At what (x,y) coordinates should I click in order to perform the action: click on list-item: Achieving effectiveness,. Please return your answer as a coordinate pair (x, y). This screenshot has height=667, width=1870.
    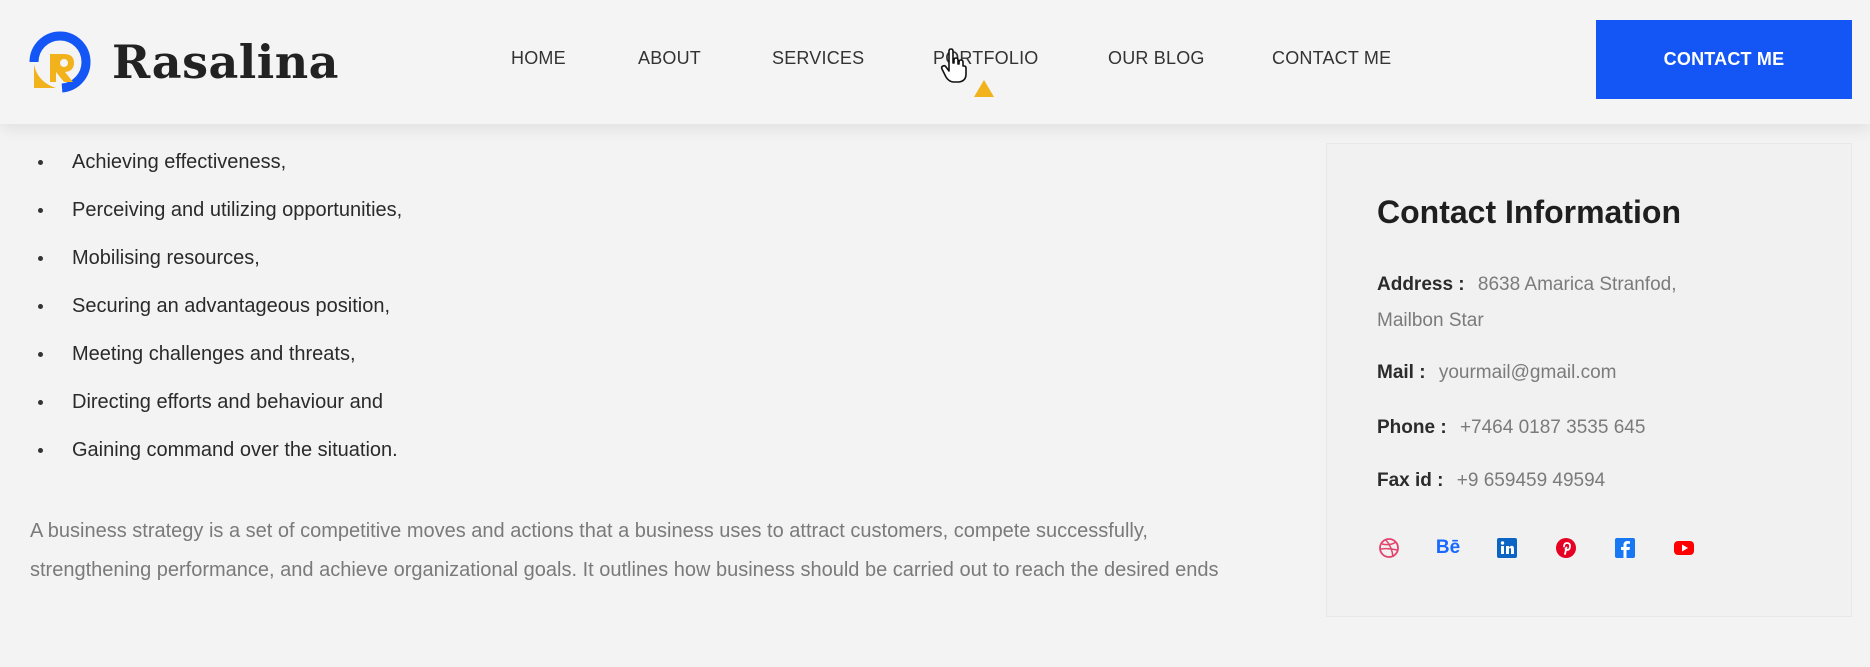
    Looking at the image, I should click on (216, 171).